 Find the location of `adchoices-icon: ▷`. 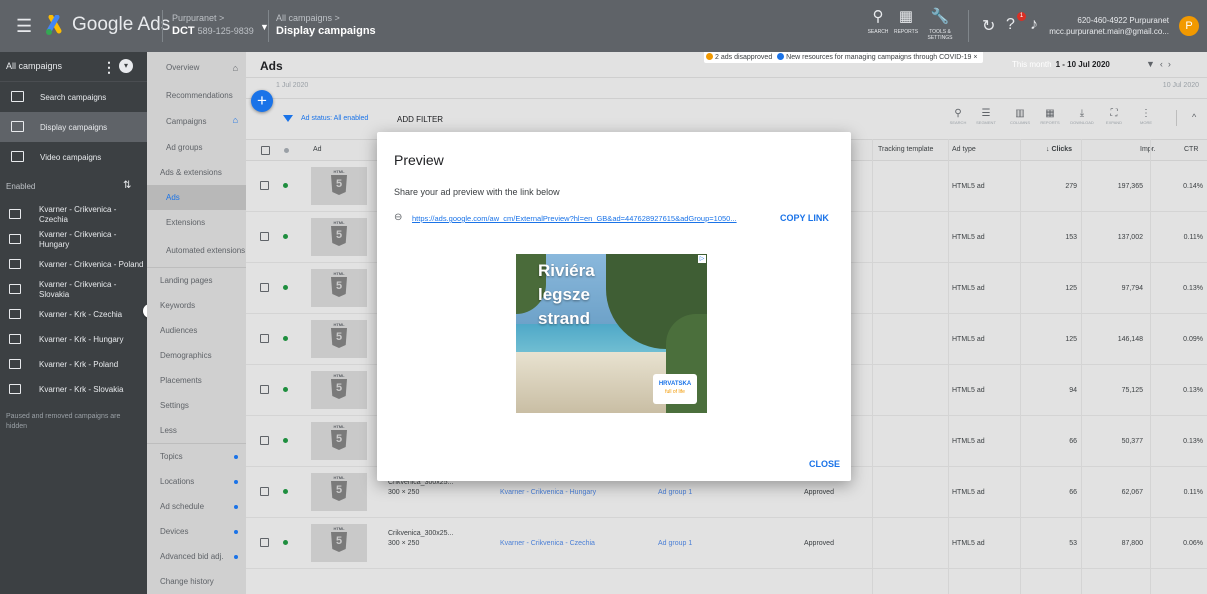

adchoices-icon: ▷ is located at coordinates (702, 259).